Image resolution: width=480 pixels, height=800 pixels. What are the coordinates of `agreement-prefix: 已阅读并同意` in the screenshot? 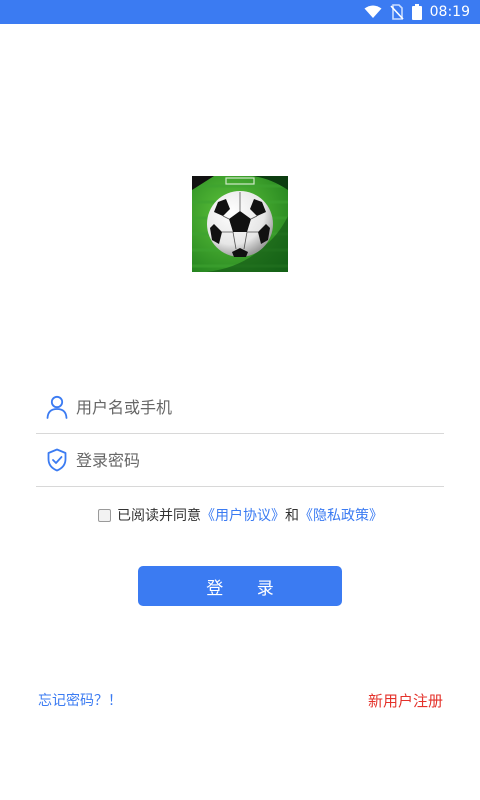 It's located at (159, 516).